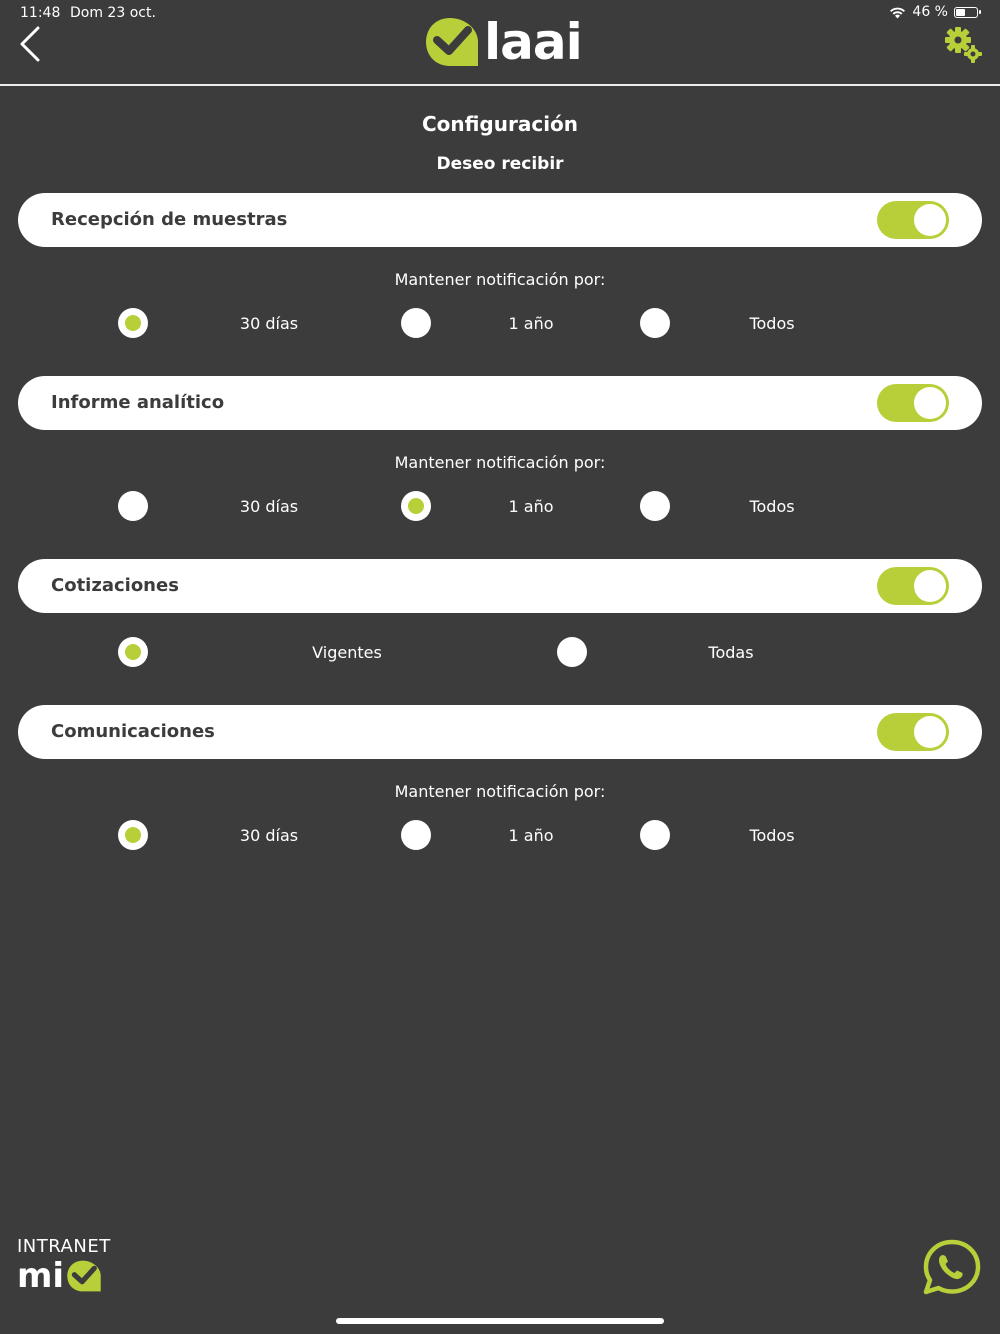 The width and height of the screenshot is (1000, 1334). I want to click on option-label: Vigentes, so click(347, 652).